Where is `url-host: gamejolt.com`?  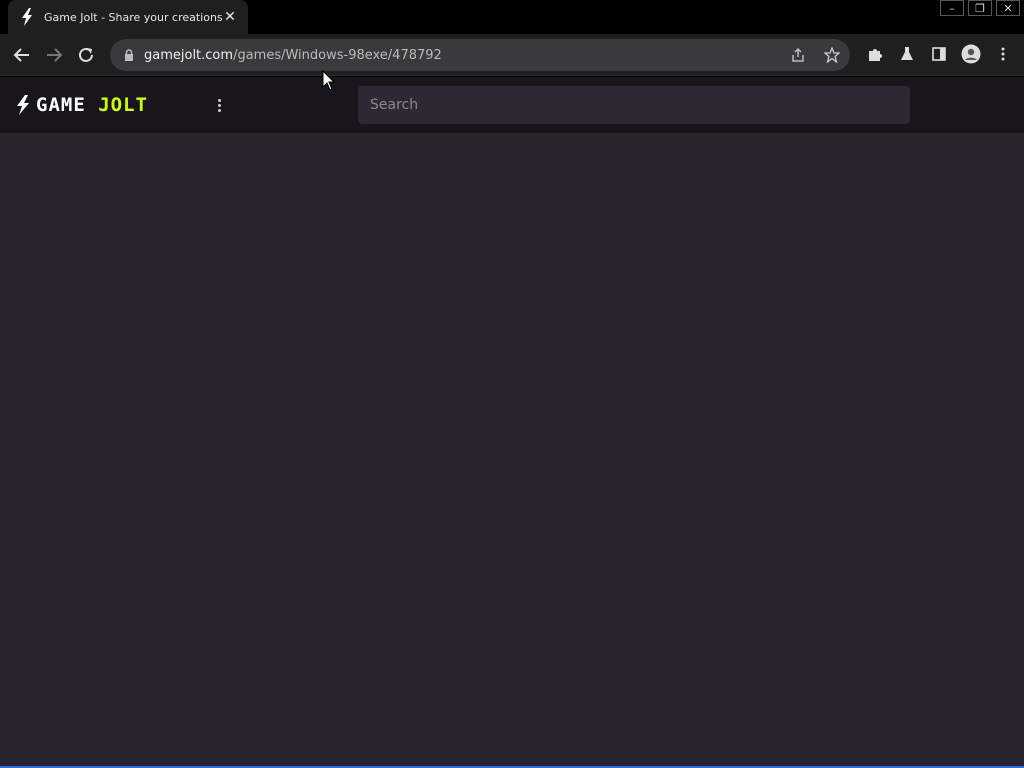
url-host: gamejolt.com is located at coordinates (189, 55).